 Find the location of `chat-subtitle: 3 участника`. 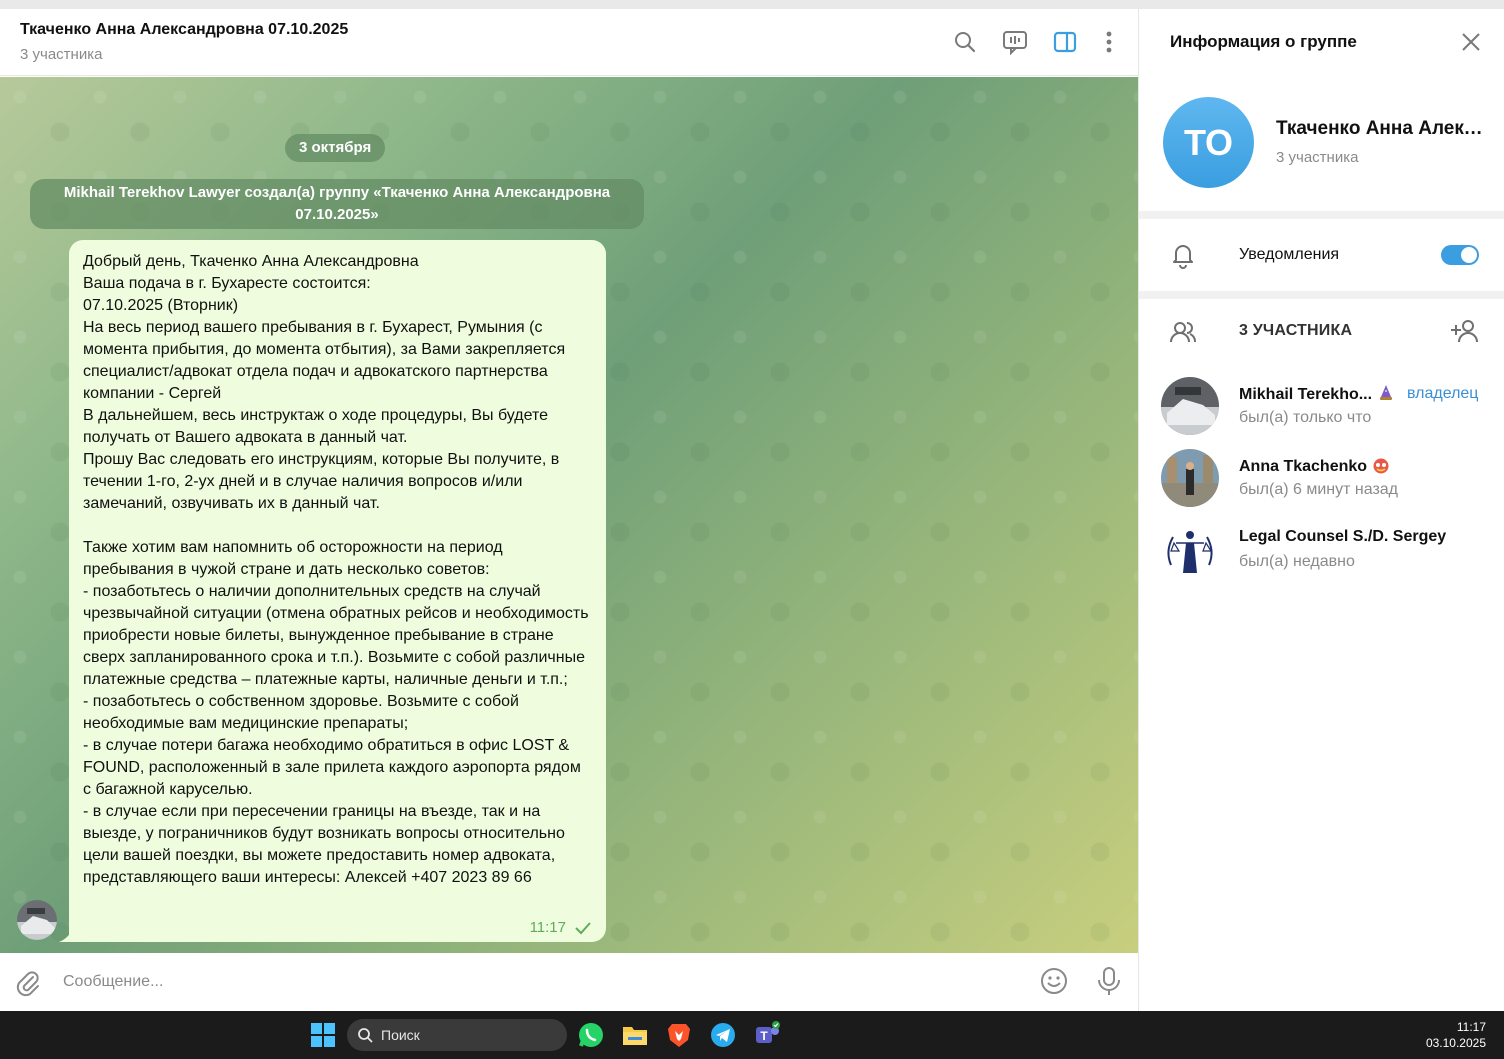

chat-subtitle: 3 участника is located at coordinates (61, 54).